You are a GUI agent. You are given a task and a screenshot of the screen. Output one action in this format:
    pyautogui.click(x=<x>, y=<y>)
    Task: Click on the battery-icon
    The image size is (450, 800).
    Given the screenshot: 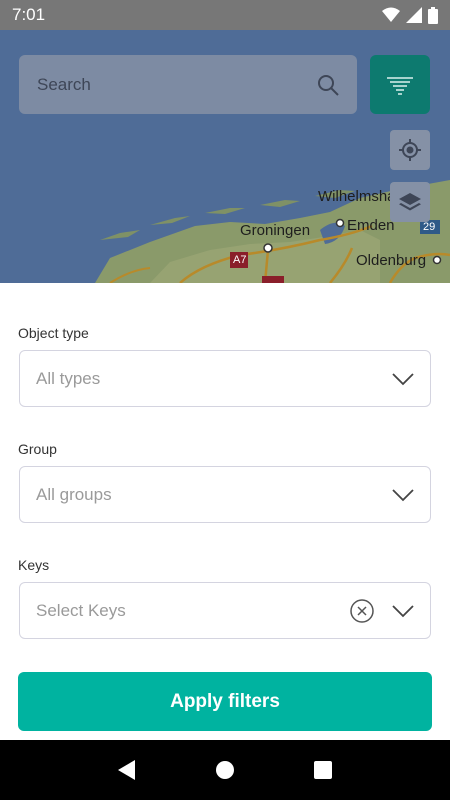 What is the action you would take?
    pyautogui.click(x=433, y=15)
    